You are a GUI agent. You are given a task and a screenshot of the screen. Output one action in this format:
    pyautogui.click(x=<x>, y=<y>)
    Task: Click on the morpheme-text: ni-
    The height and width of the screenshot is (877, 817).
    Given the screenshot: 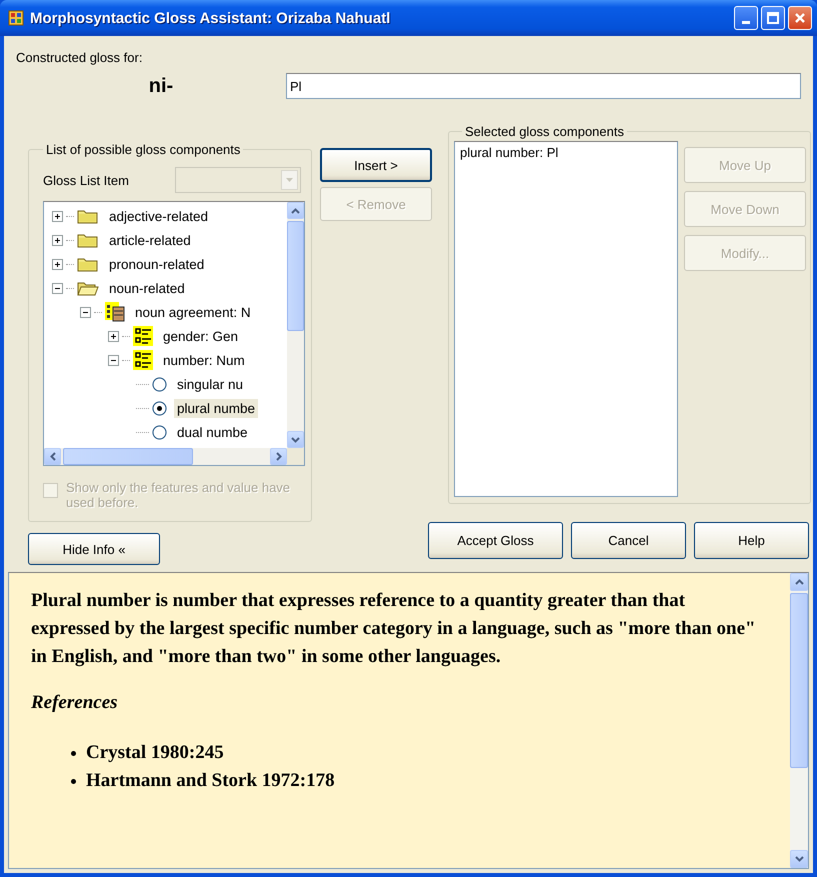 What is the action you would take?
    pyautogui.click(x=161, y=86)
    